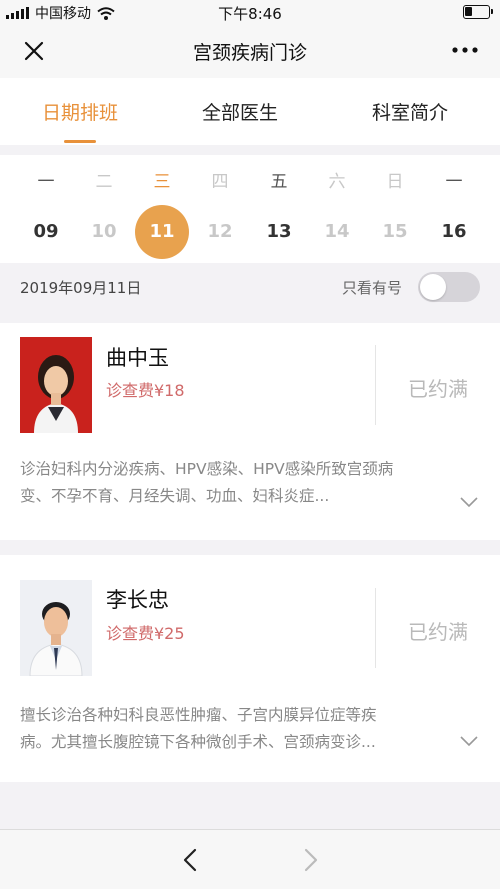 The height and width of the screenshot is (889, 500). I want to click on date-item: 日 15, so click(395, 209).